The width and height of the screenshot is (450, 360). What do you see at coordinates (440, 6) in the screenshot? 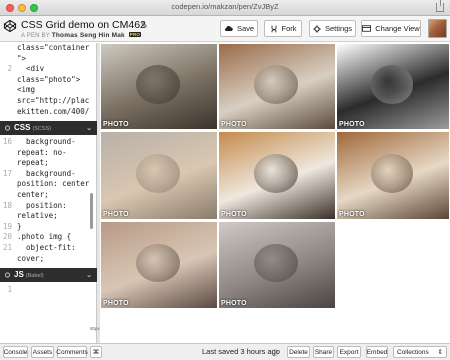
I see `share-icon` at bounding box center [440, 6].